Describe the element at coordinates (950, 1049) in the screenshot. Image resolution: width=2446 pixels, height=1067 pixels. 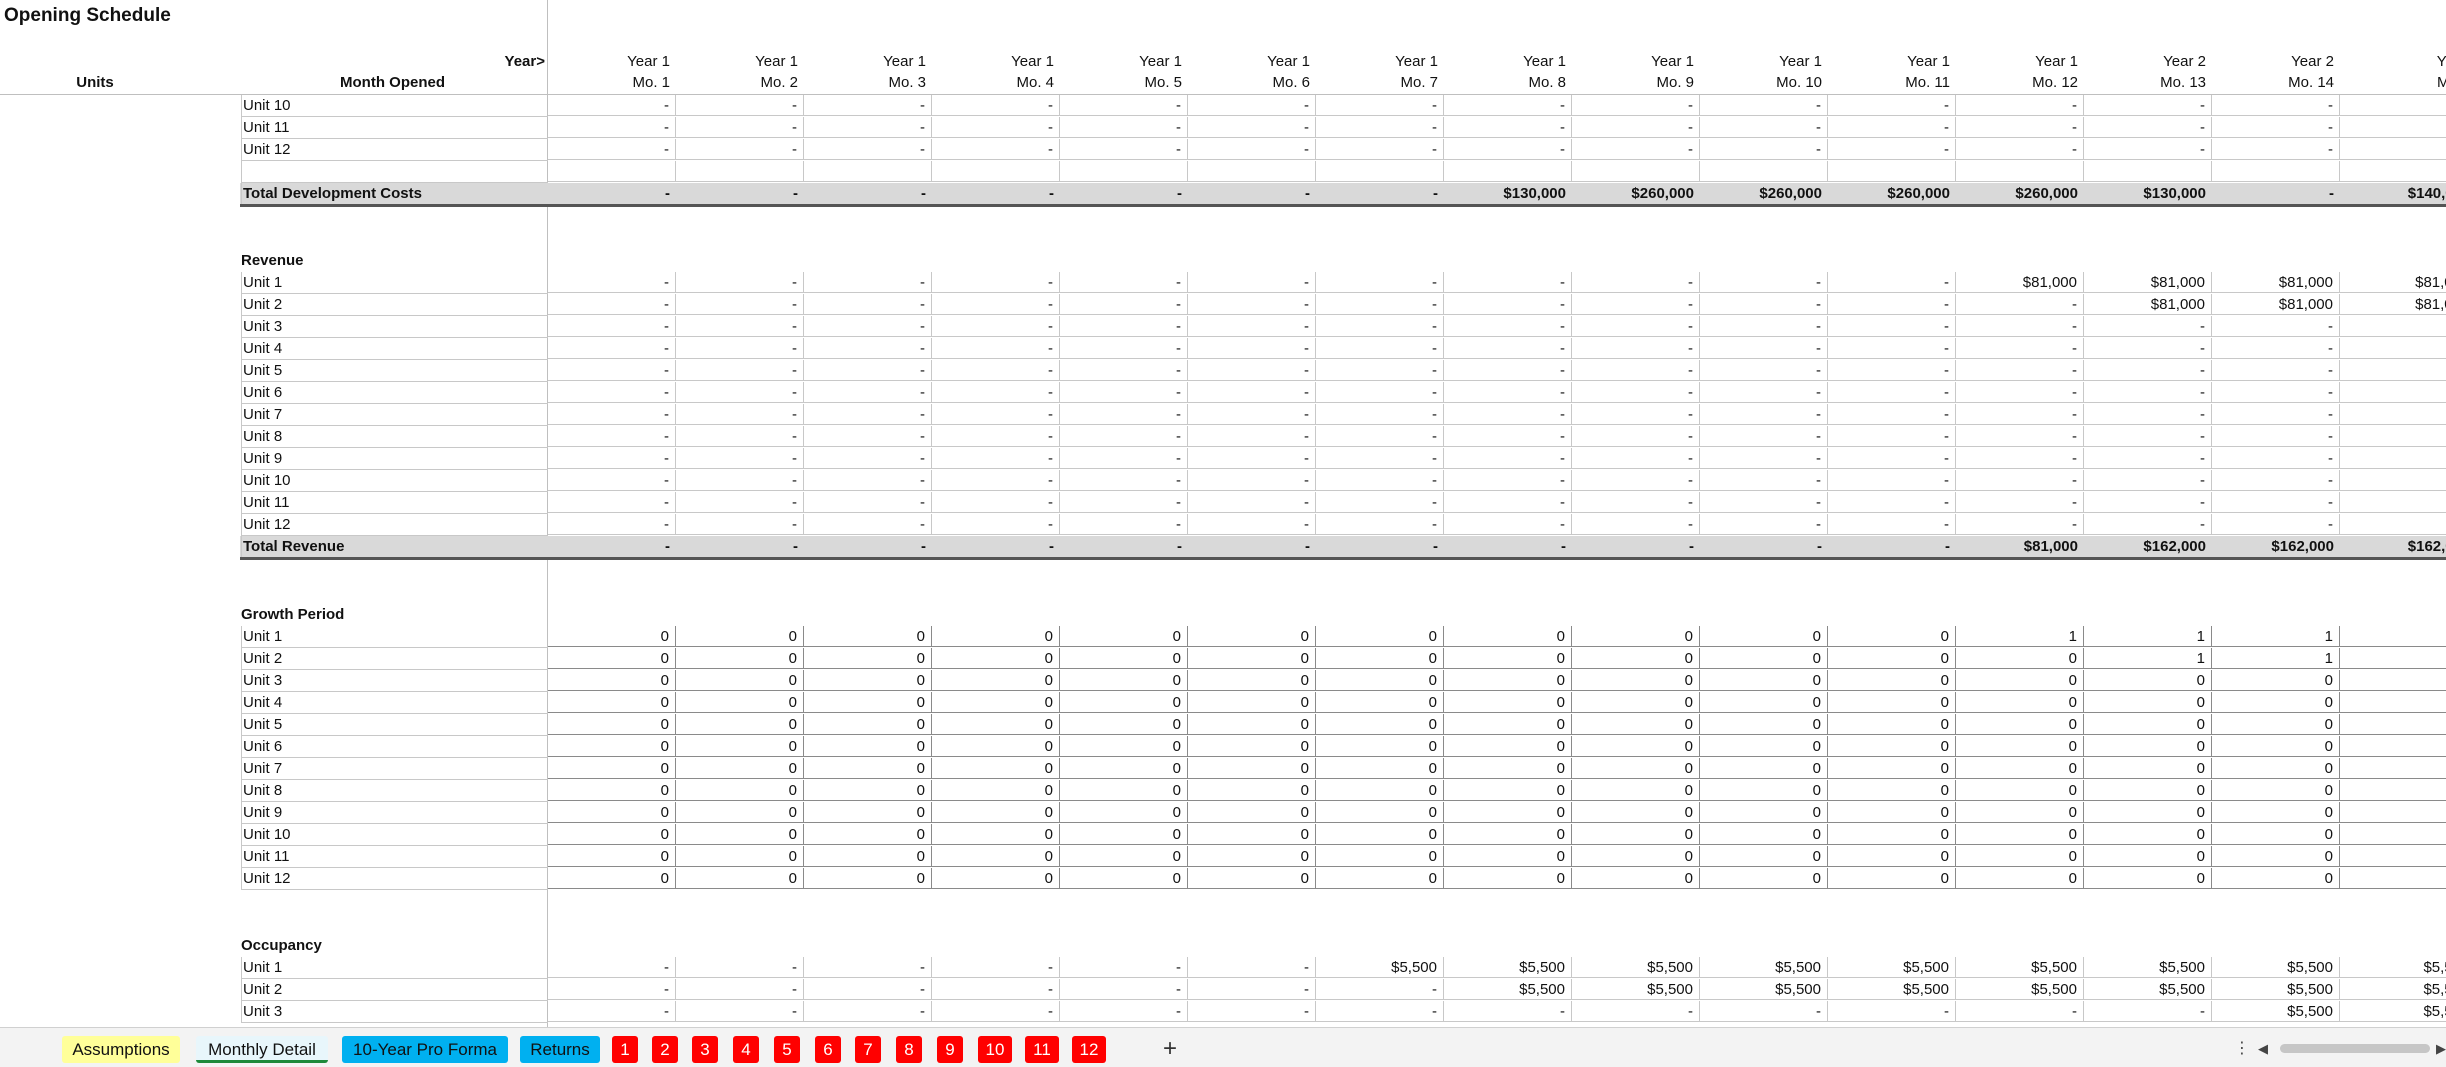
I see `sheet-tab-9: 9` at that location.